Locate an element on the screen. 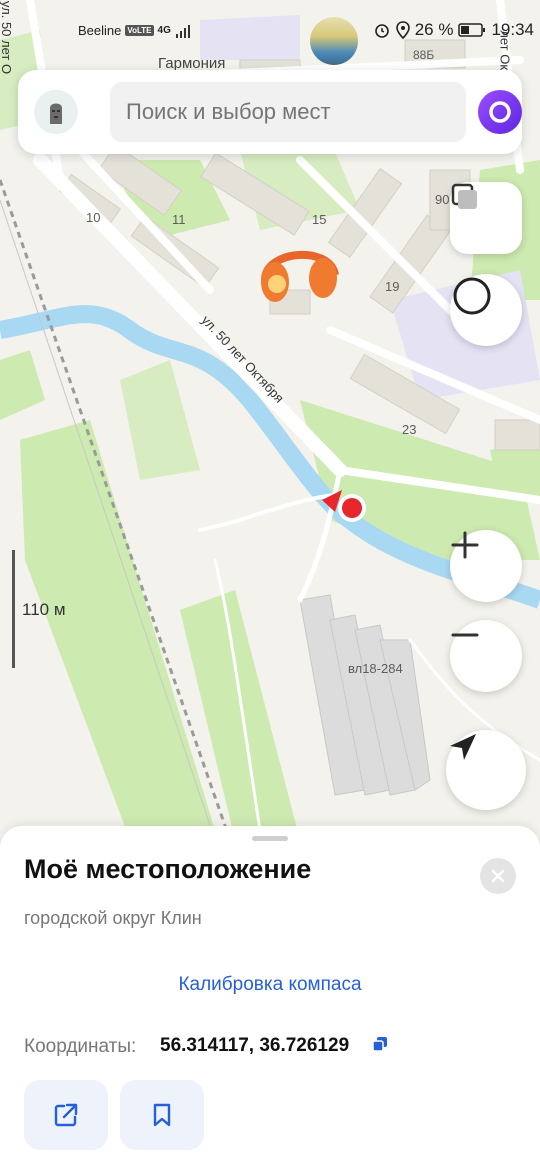 Image resolution: width=540 pixels, height=1170 pixels. alice-button is located at coordinates (500, 112).